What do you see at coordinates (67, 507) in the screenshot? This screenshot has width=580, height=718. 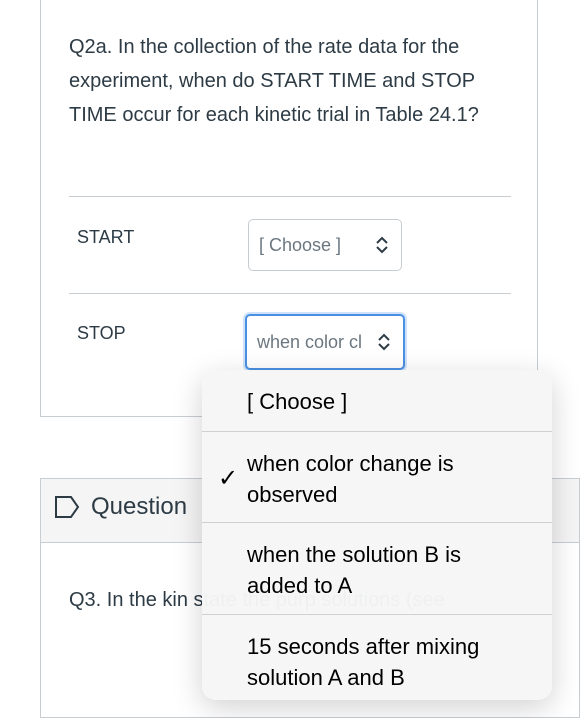 I see `question-flag-icon` at bounding box center [67, 507].